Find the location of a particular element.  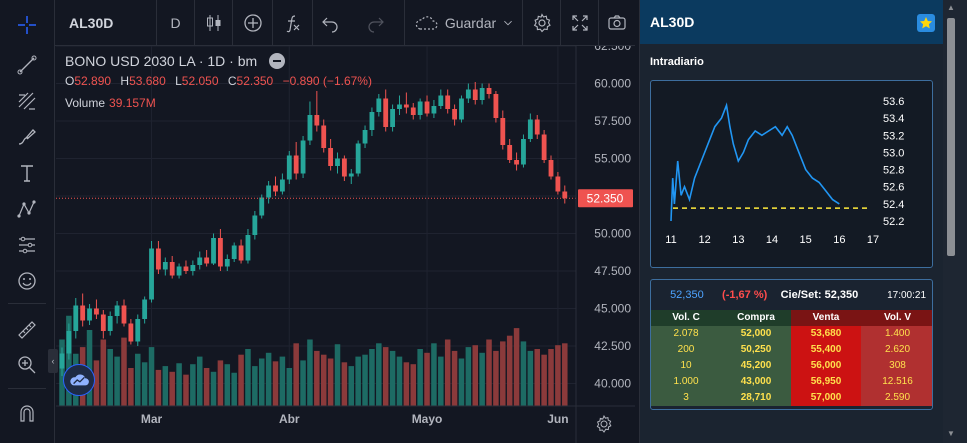

zoom-tool is located at coordinates (27, 365).